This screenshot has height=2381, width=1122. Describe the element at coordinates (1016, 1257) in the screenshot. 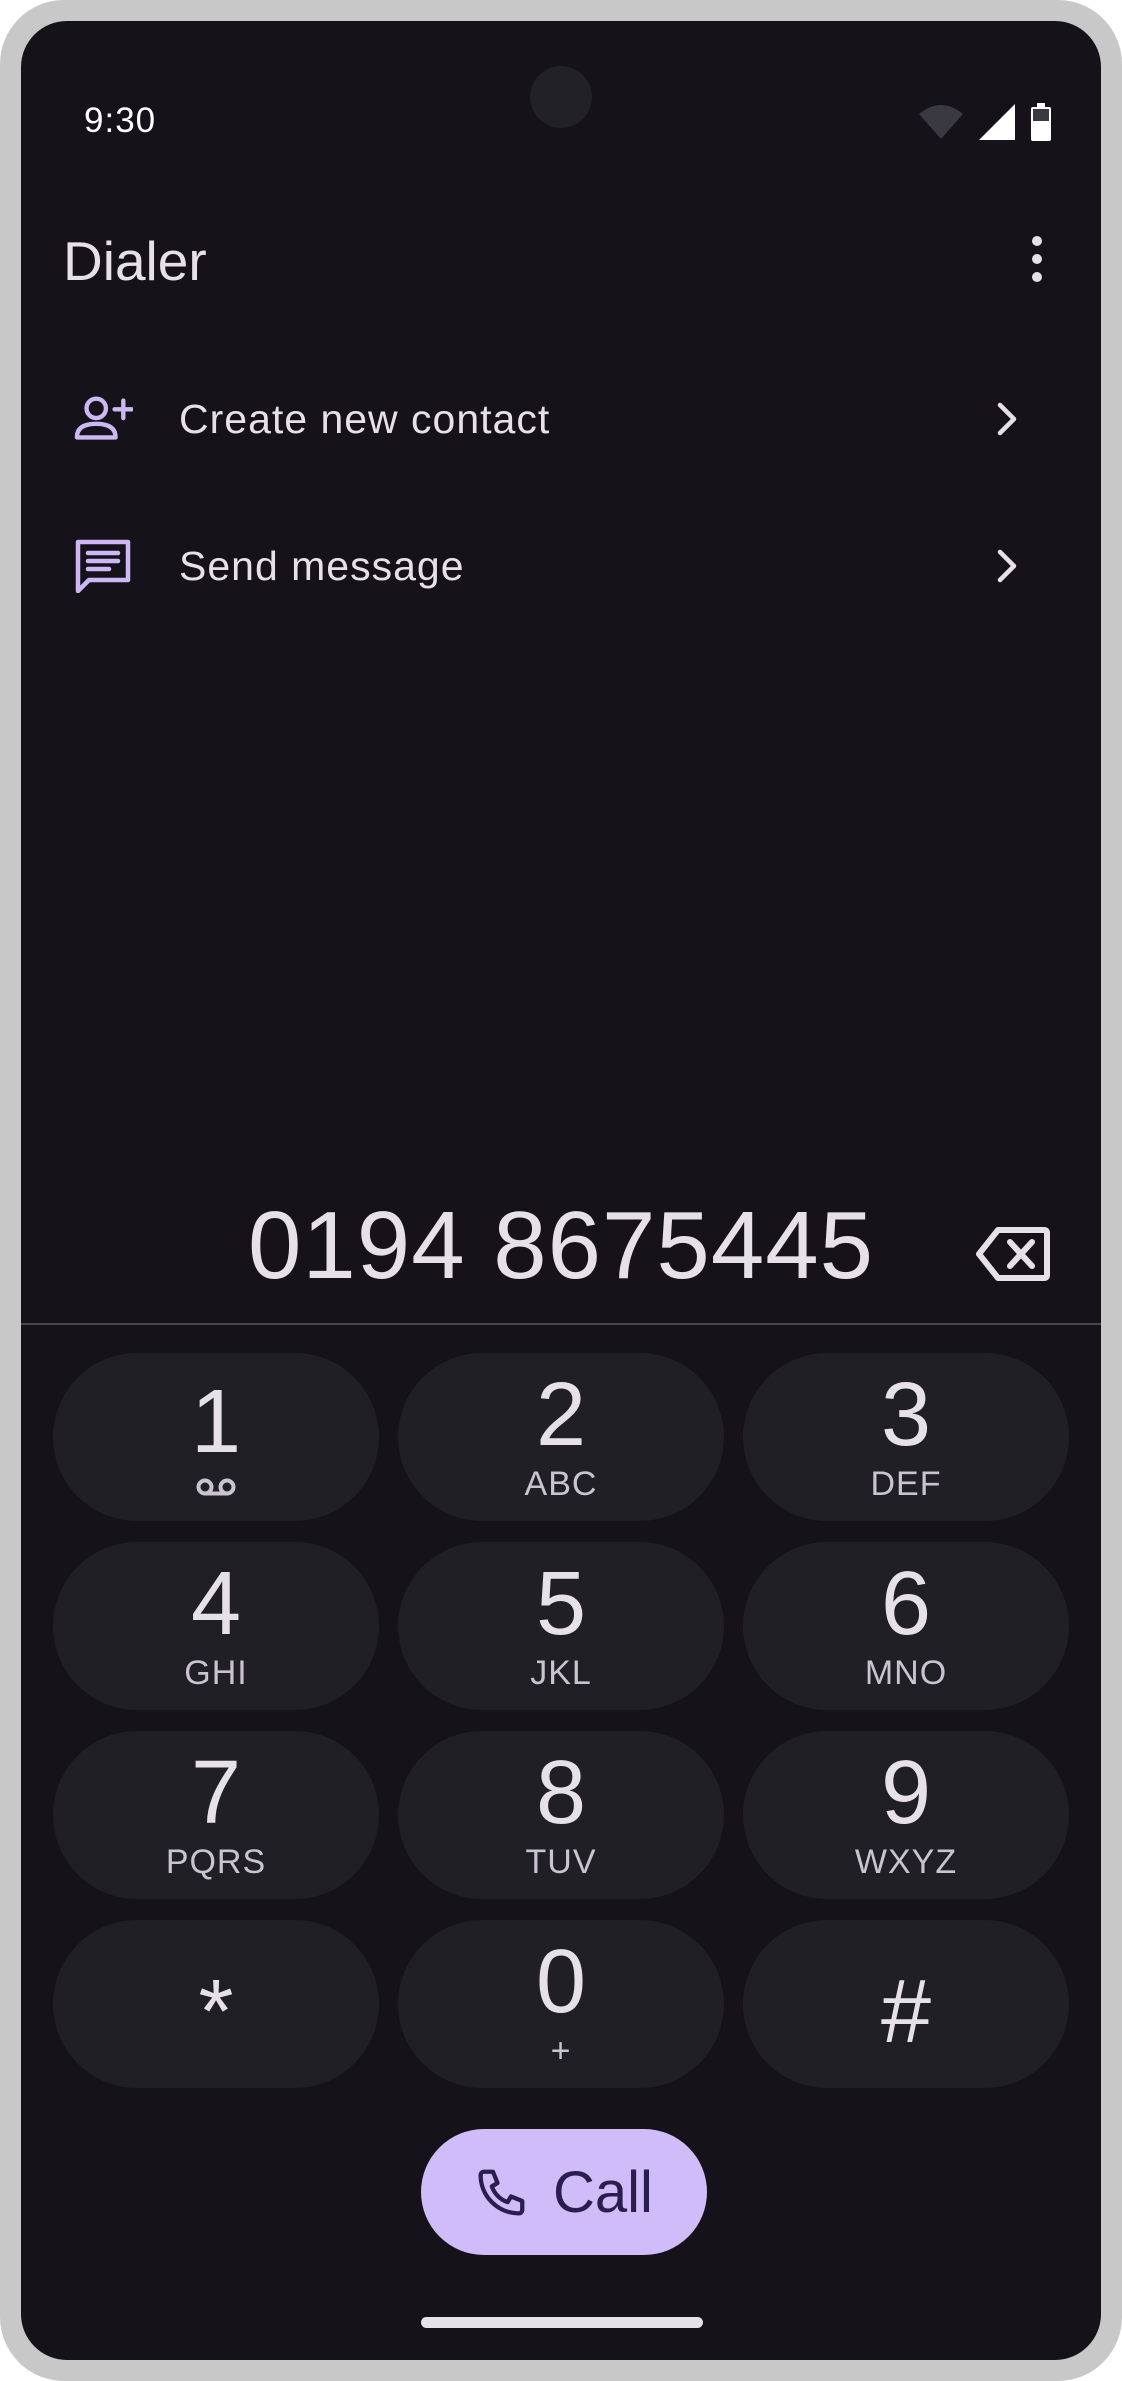

I see `backspace-icon` at that location.